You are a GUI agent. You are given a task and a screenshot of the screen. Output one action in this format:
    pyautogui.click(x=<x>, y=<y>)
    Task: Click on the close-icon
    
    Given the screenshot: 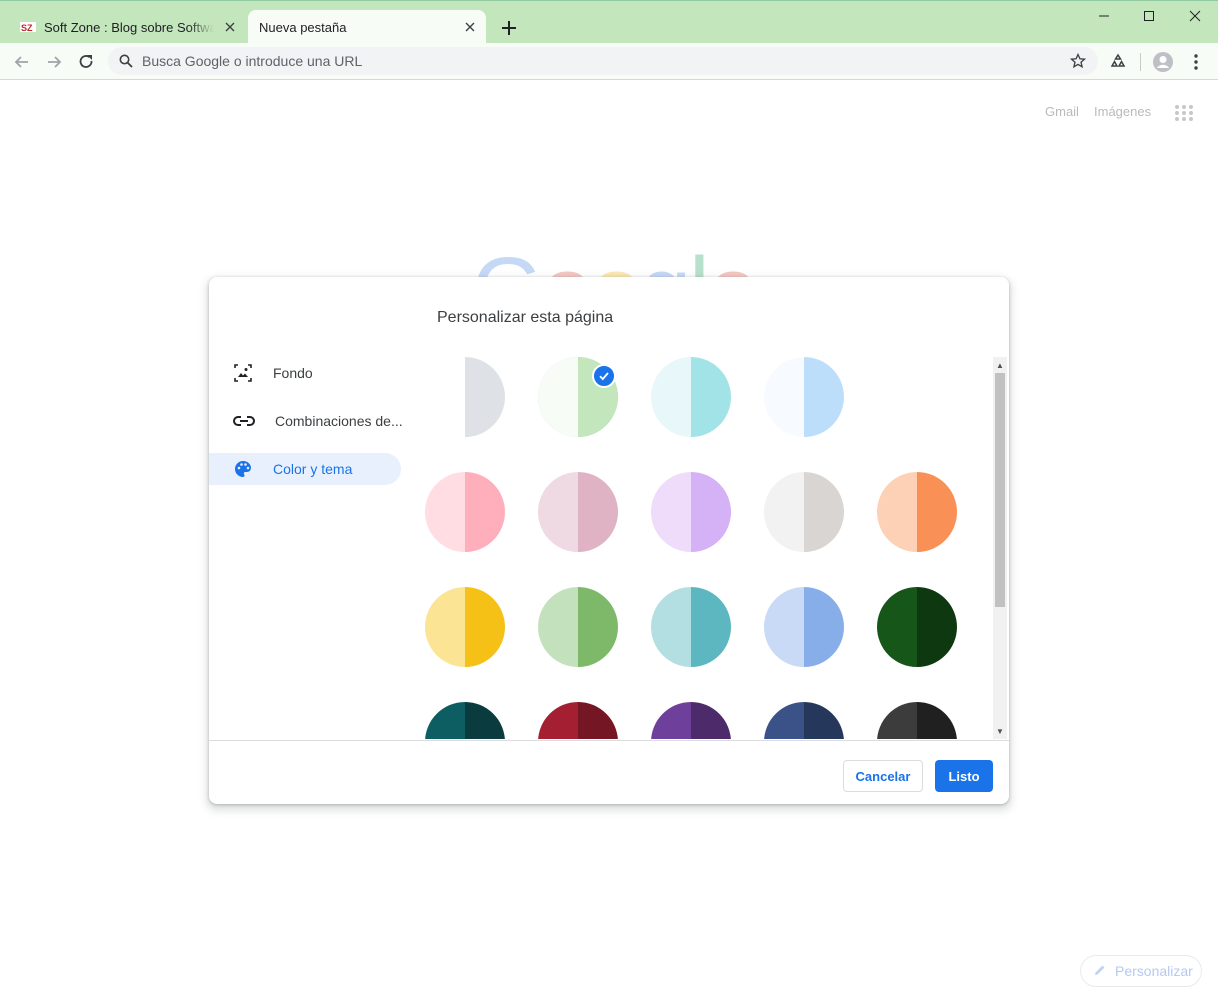 What is the action you would take?
    pyautogui.click(x=1195, y=16)
    